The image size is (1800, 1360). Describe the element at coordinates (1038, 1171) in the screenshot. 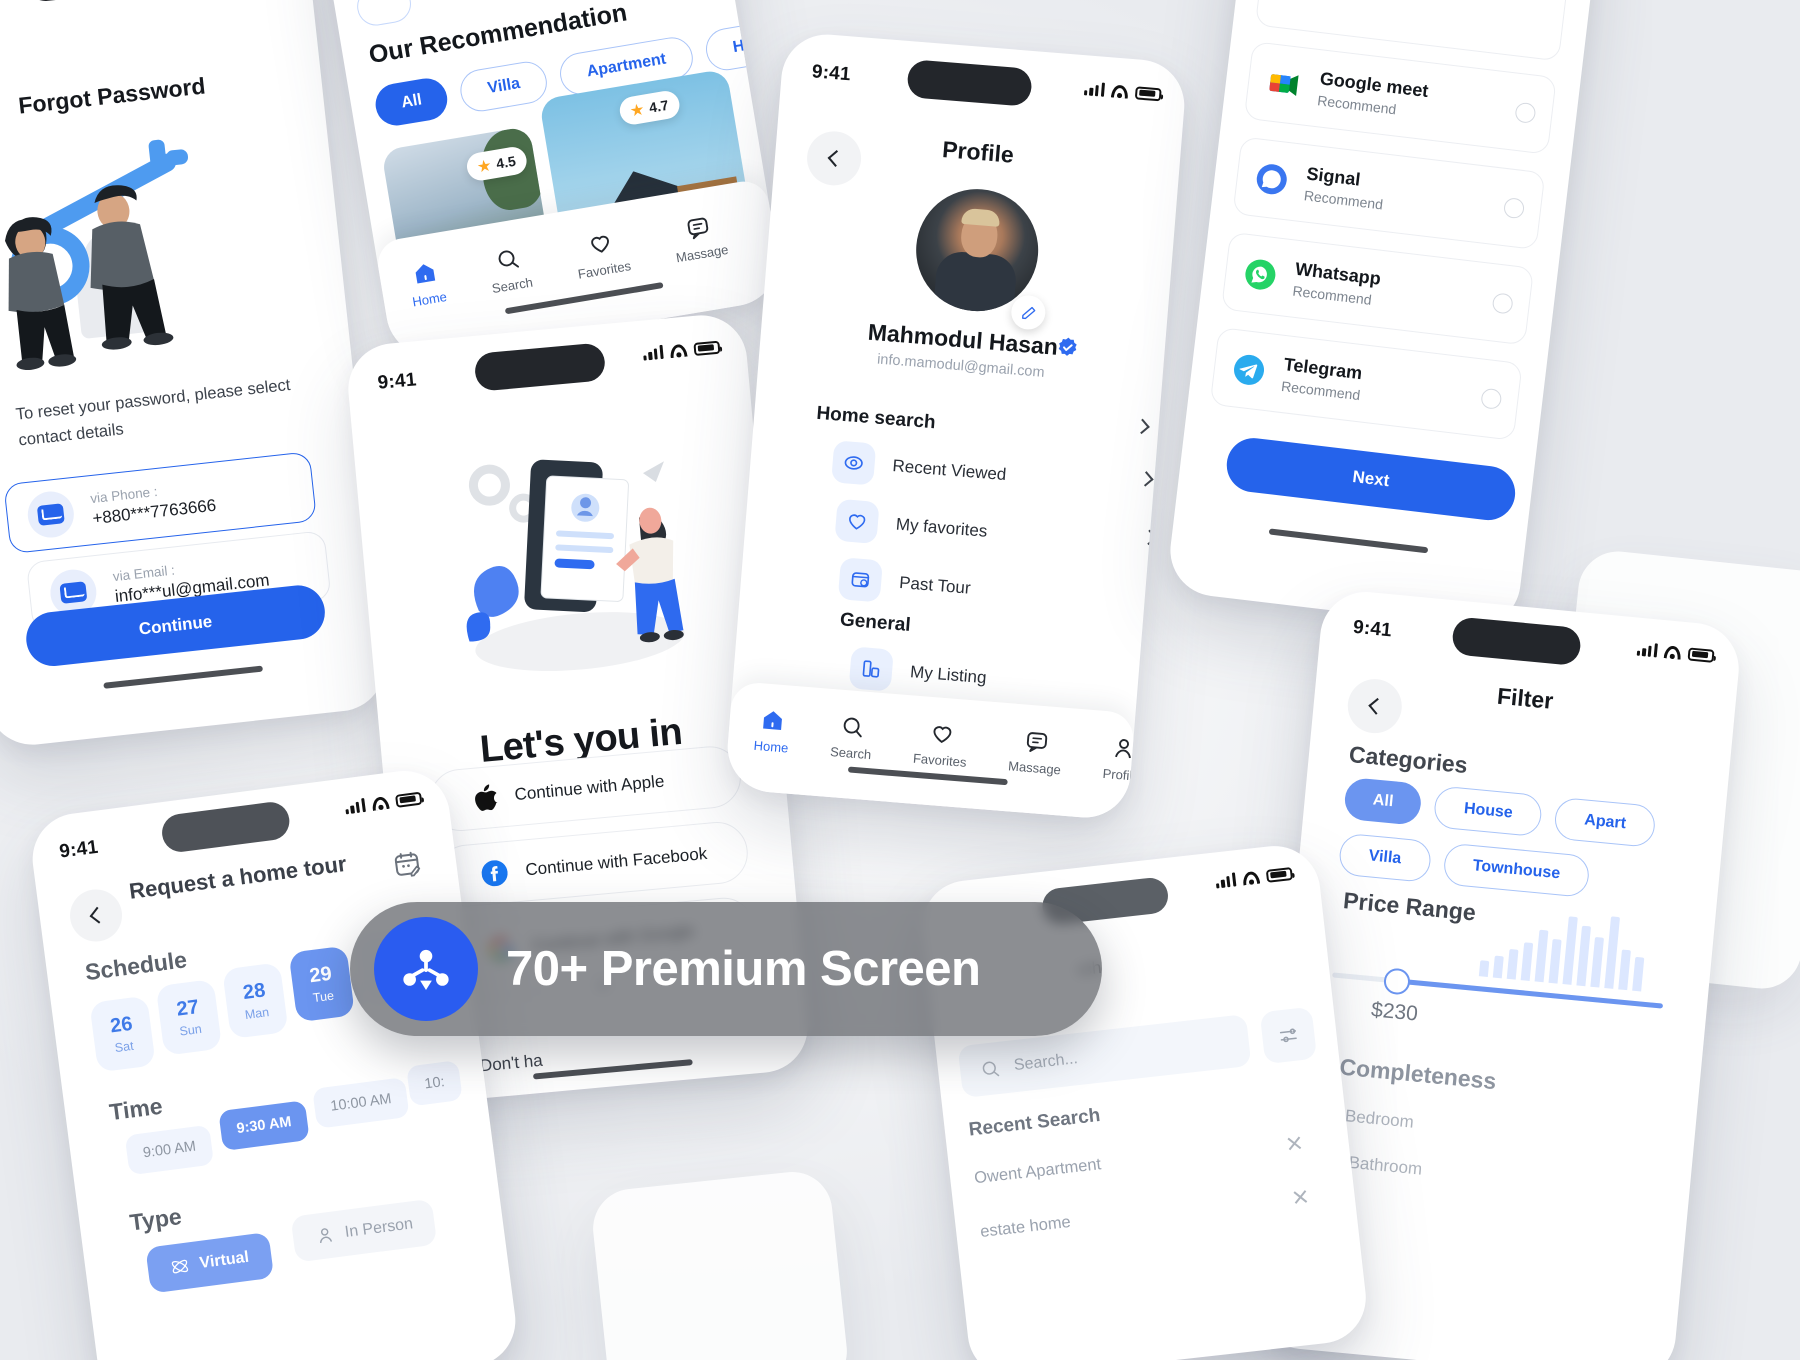

I see `recent-search-text: Owent Apartment` at that location.